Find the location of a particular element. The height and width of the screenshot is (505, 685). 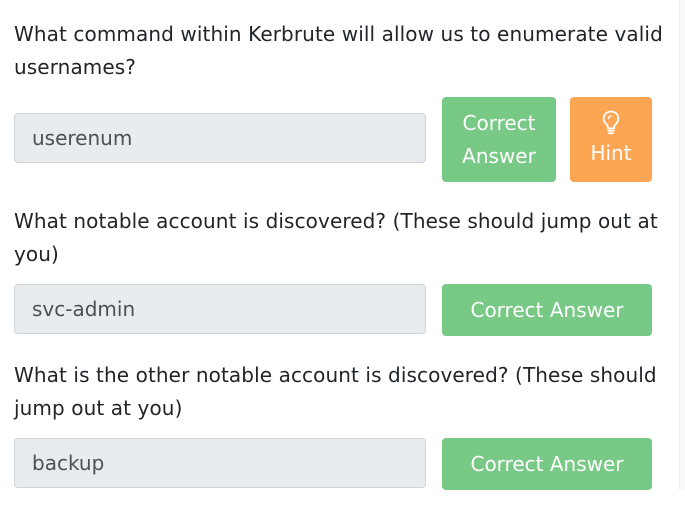

question-2-answer-field is located at coordinates (220, 309).